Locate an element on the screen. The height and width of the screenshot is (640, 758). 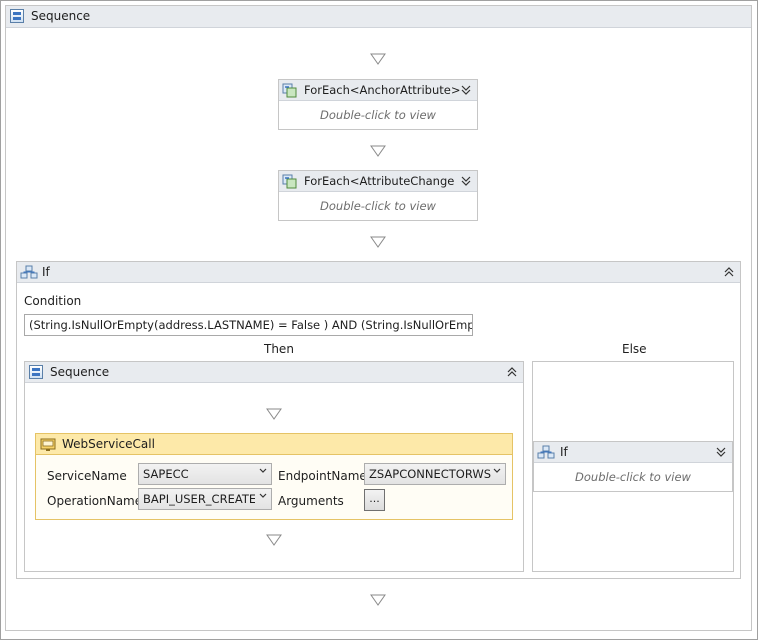
then-sequence-title: Sequence is located at coordinates (80, 372).